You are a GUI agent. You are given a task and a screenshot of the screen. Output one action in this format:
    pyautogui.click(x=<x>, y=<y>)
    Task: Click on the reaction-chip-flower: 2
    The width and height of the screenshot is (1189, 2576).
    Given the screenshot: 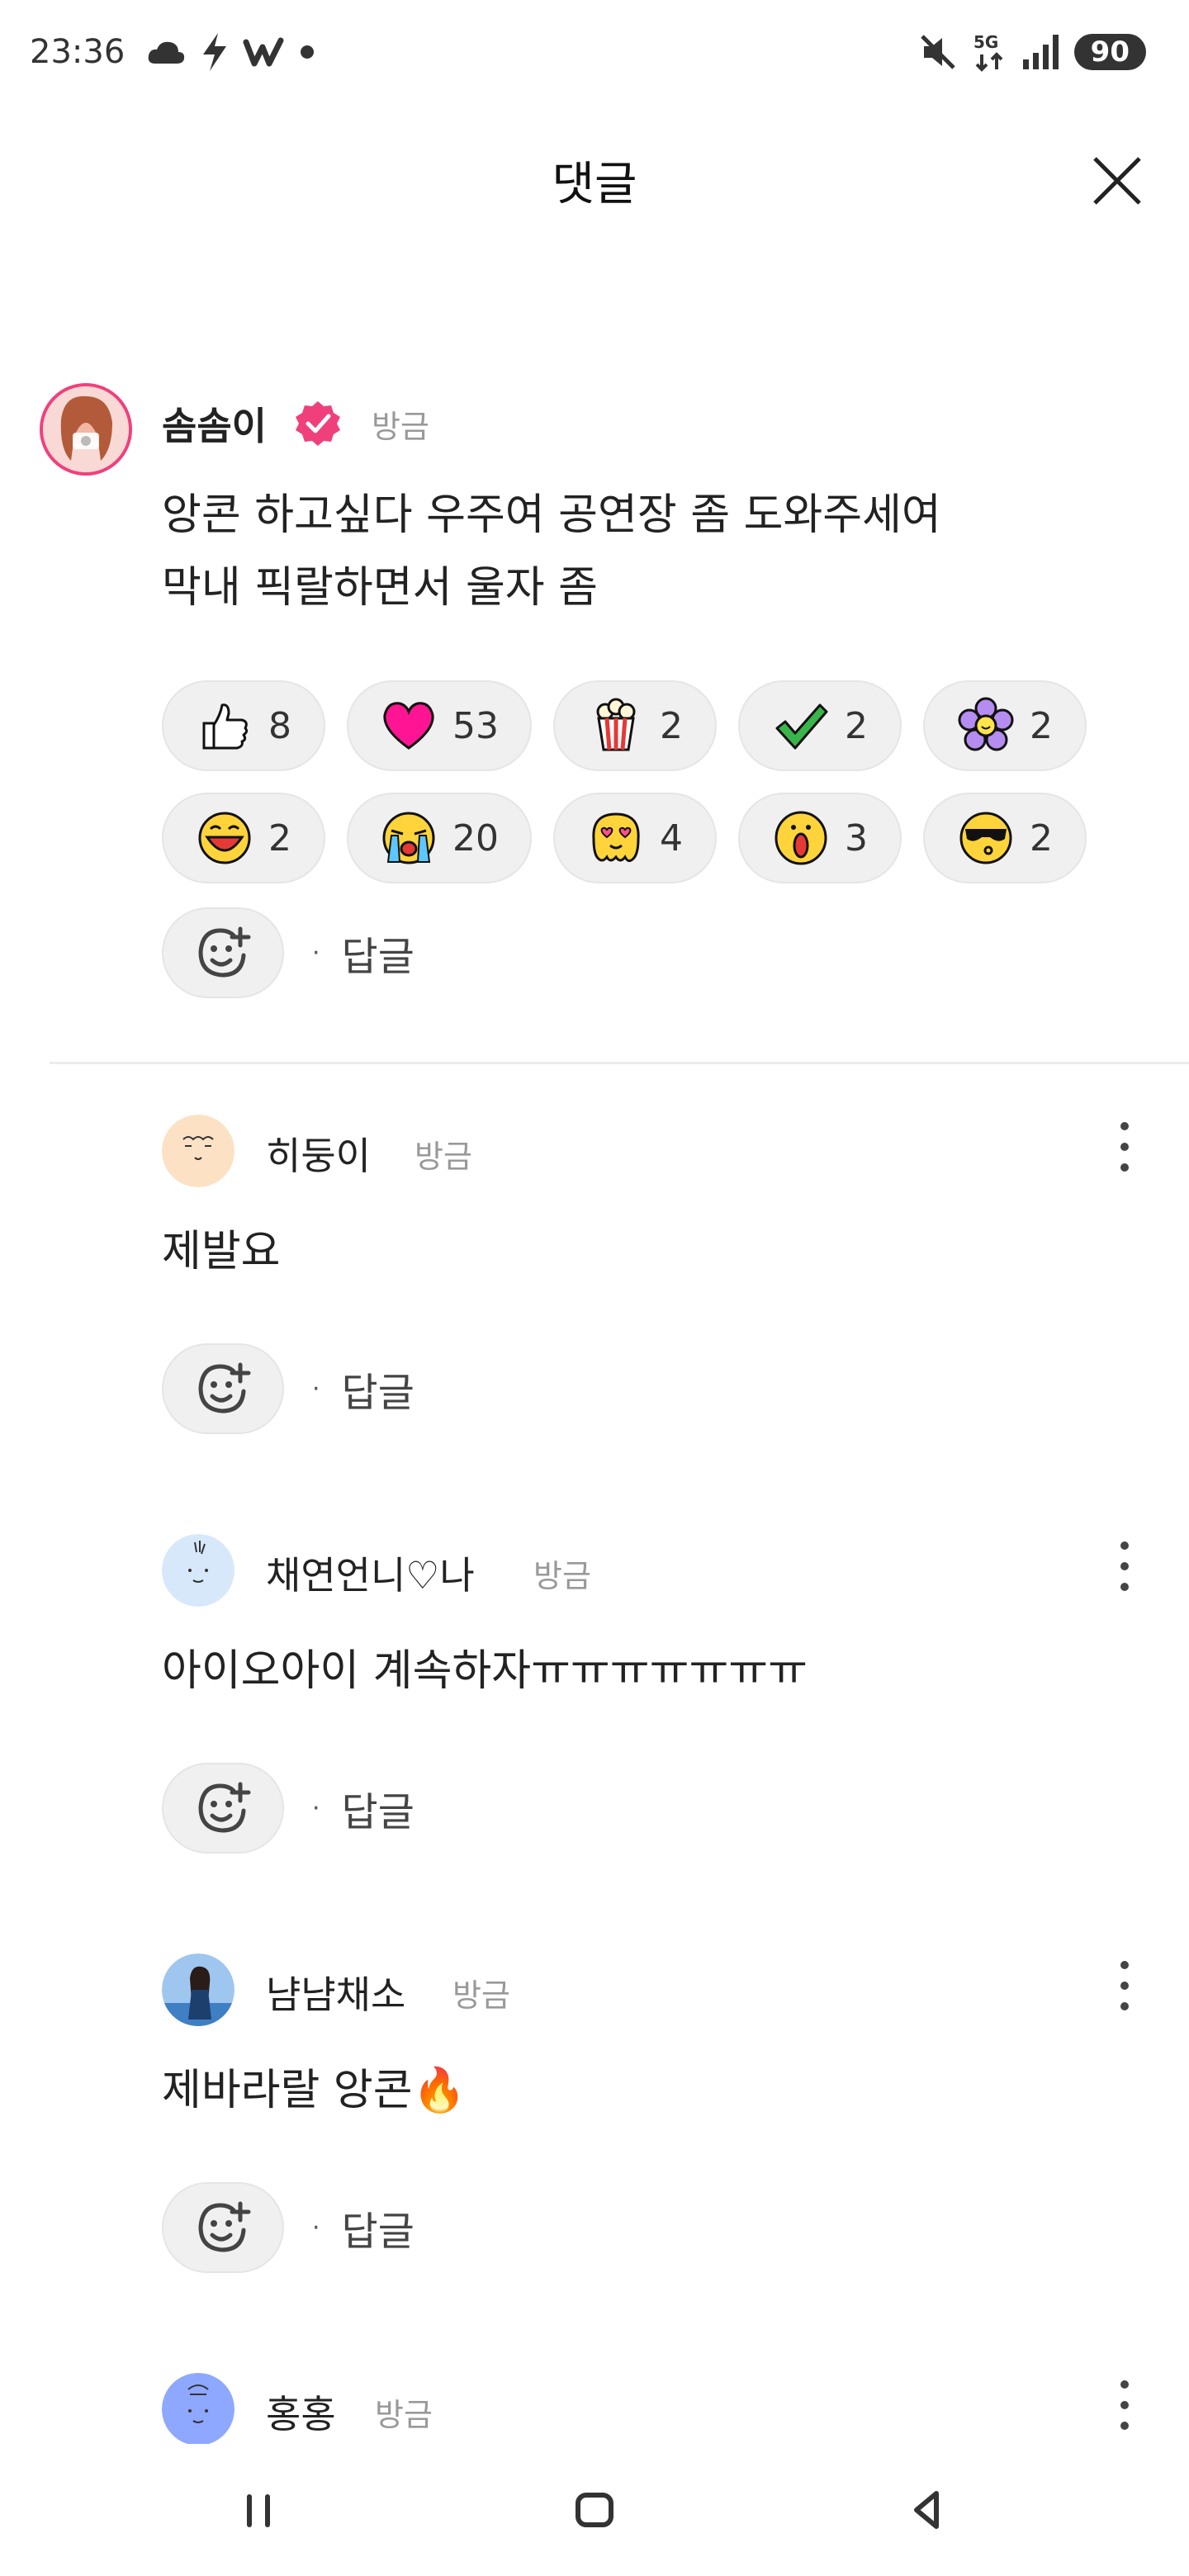 What is the action you would take?
    pyautogui.click(x=1005, y=725)
    